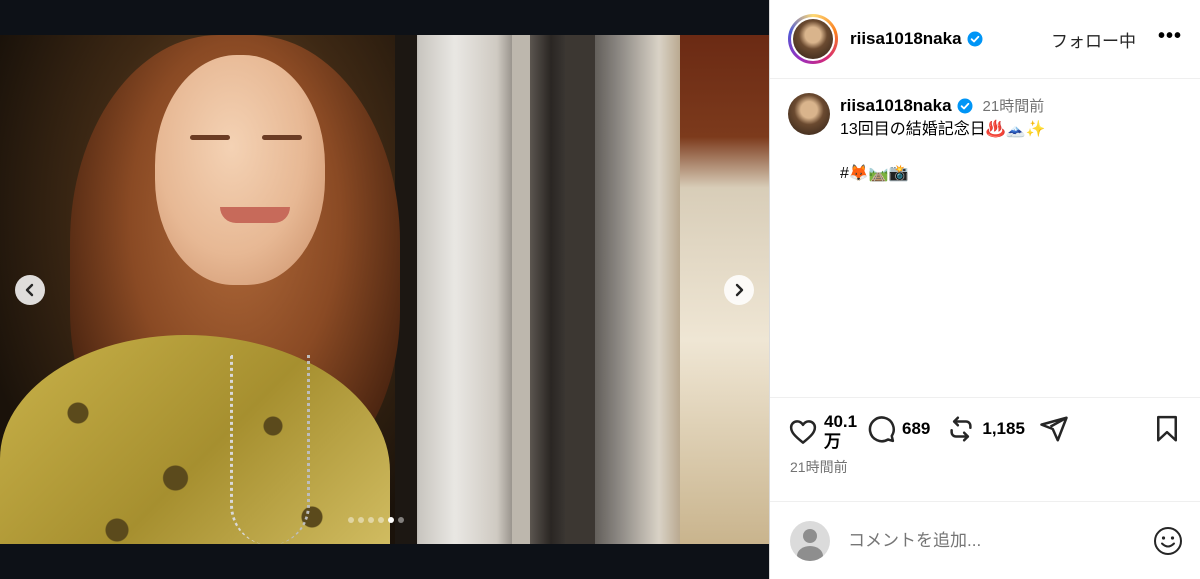  Describe the element at coordinates (906, 39) in the screenshot. I see `author-username: riisa1018naka` at that location.